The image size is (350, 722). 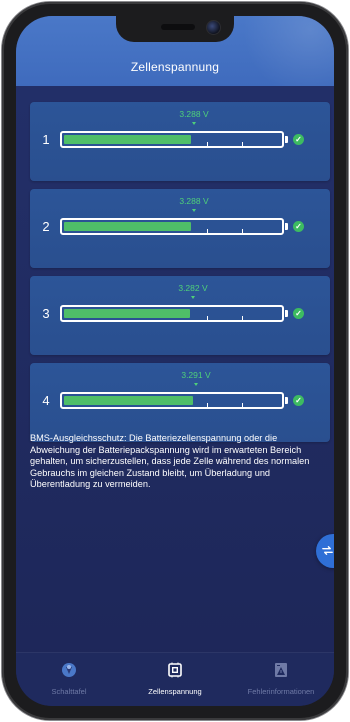 I want to click on swap-arrows-icon, so click(x=327, y=550).